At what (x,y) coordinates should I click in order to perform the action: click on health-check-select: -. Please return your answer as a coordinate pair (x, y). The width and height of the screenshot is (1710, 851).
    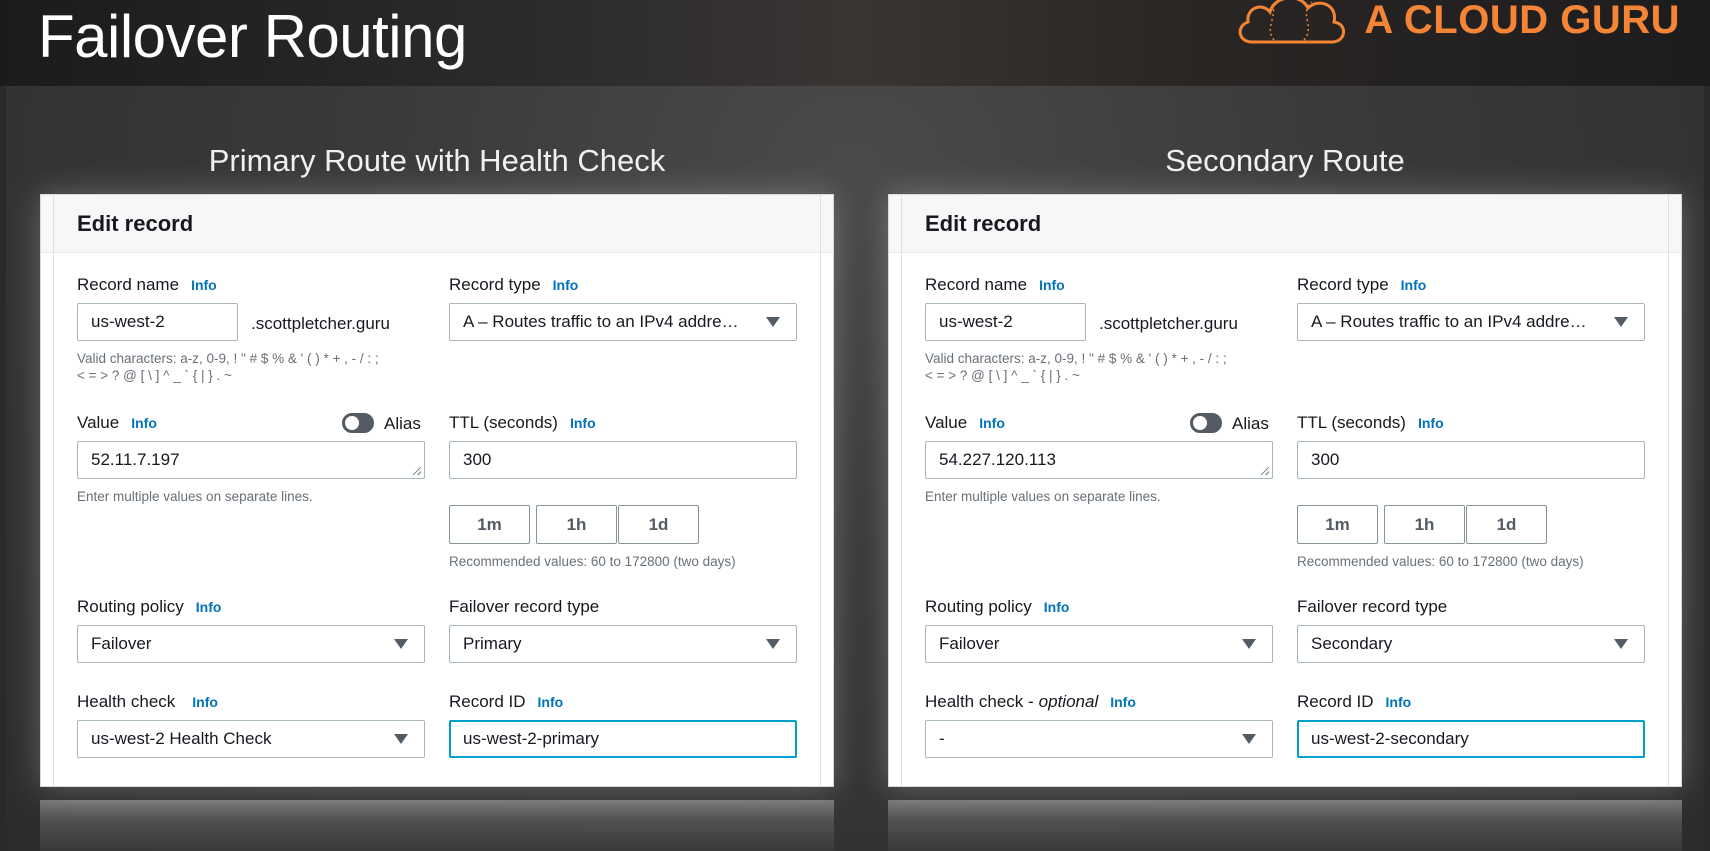
    Looking at the image, I should click on (1099, 739).